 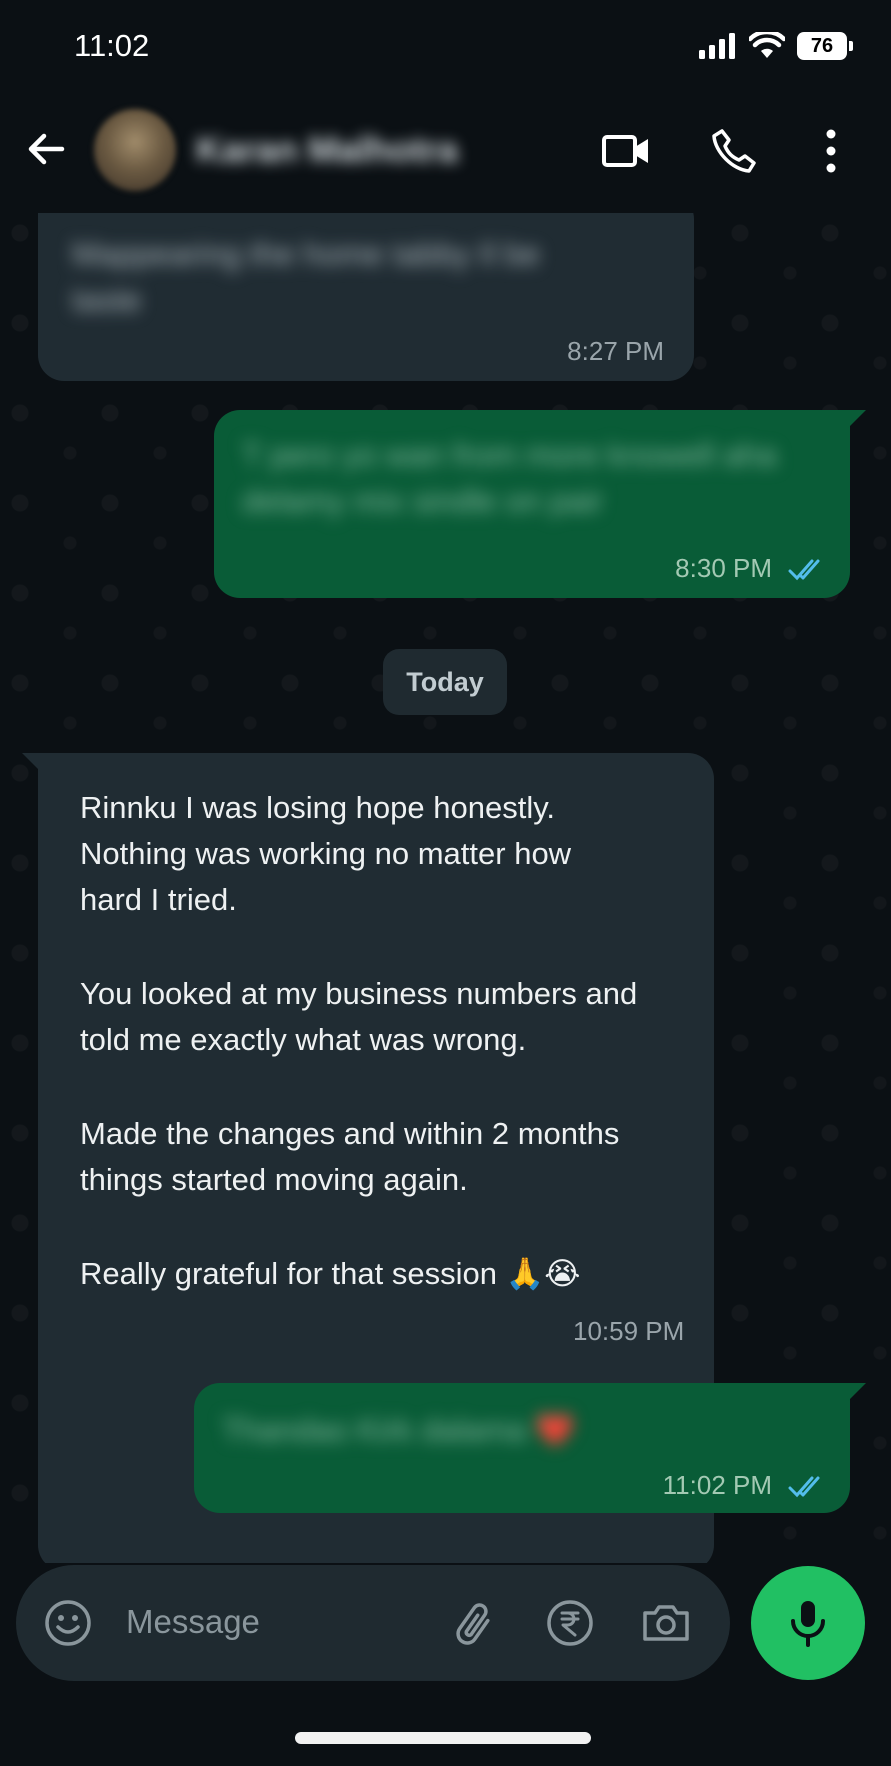 What do you see at coordinates (443, 1738) in the screenshot?
I see `home-indicator` at bounding box center [443, 1738].